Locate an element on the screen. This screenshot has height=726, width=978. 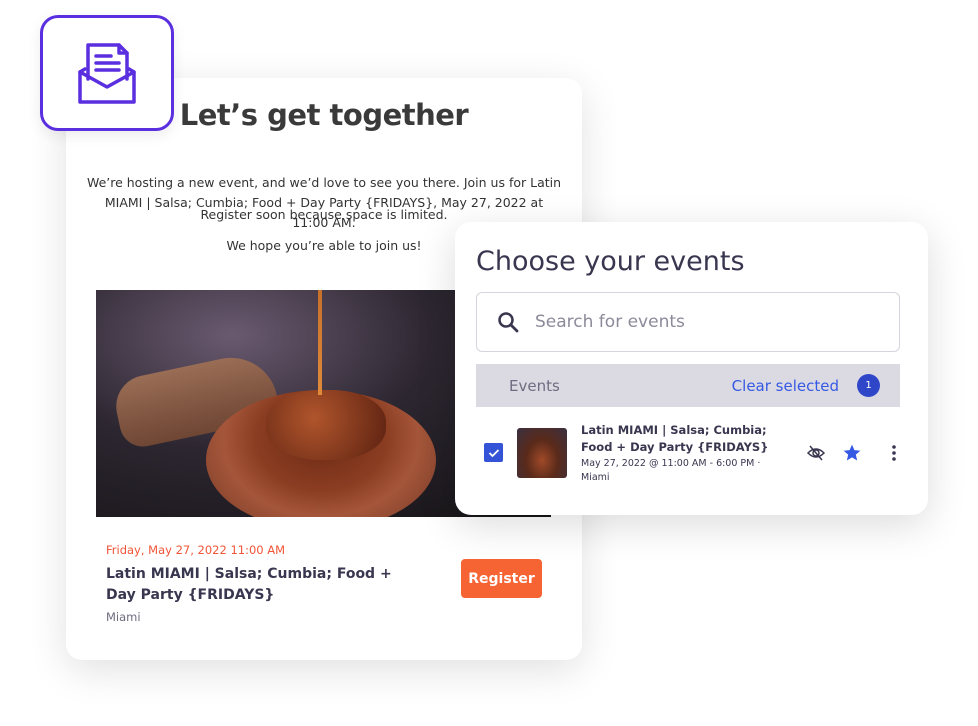
email-badge is located at coordinates (107, 73).